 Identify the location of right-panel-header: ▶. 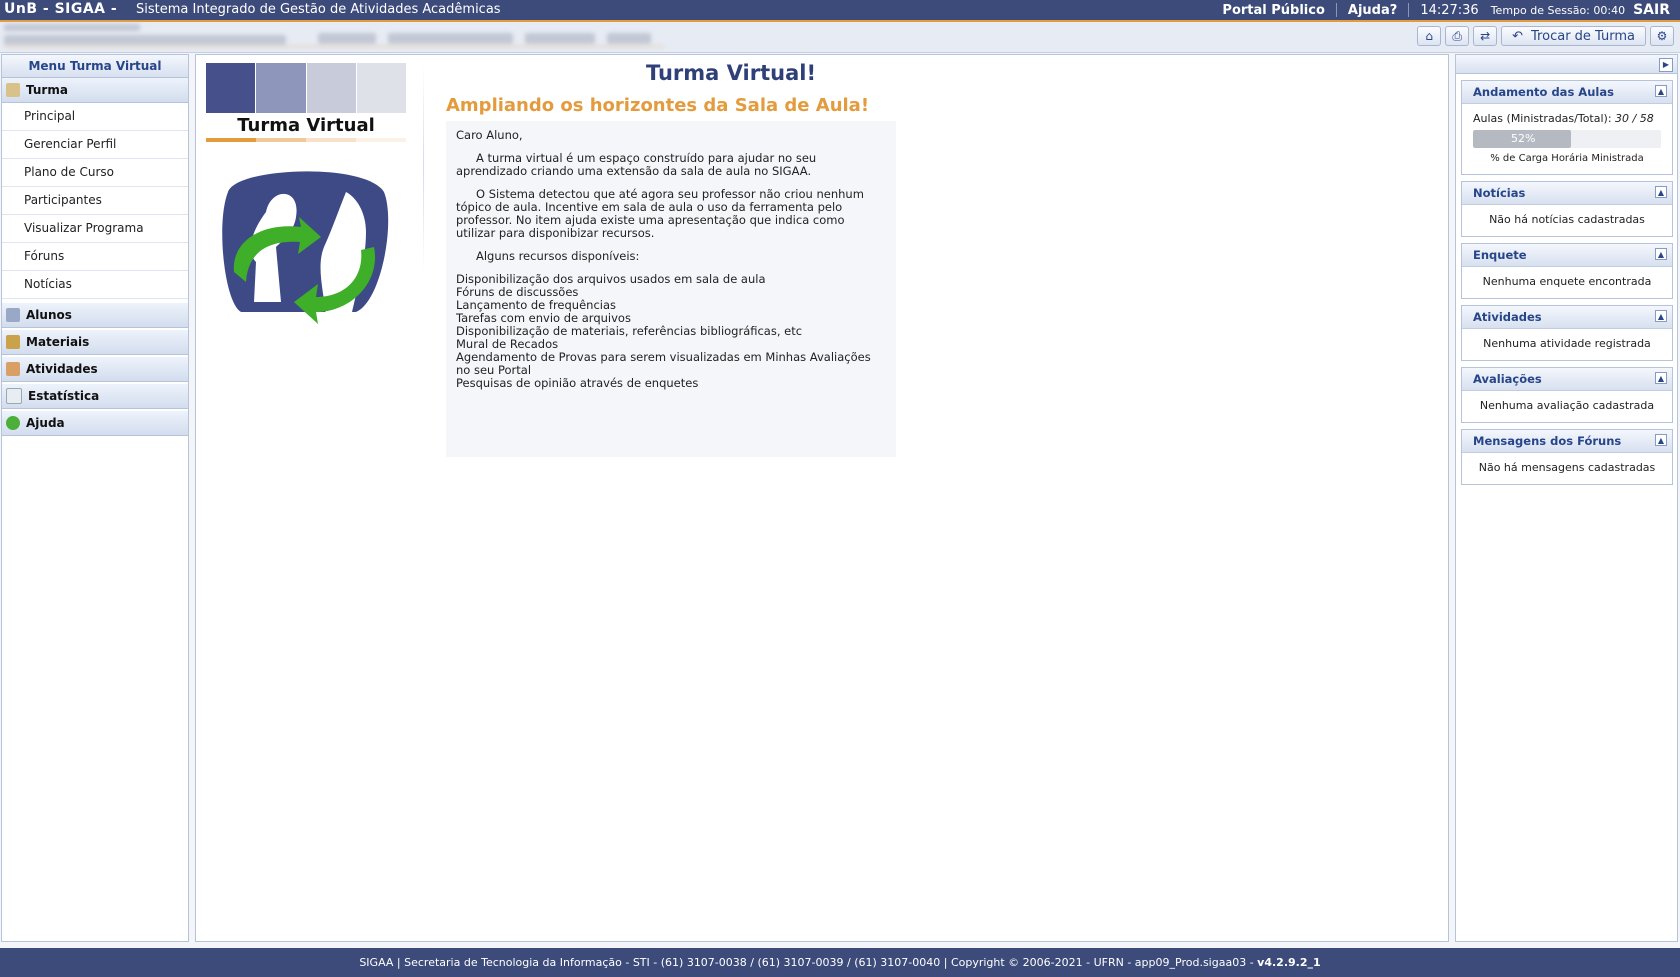
(1566, 64).